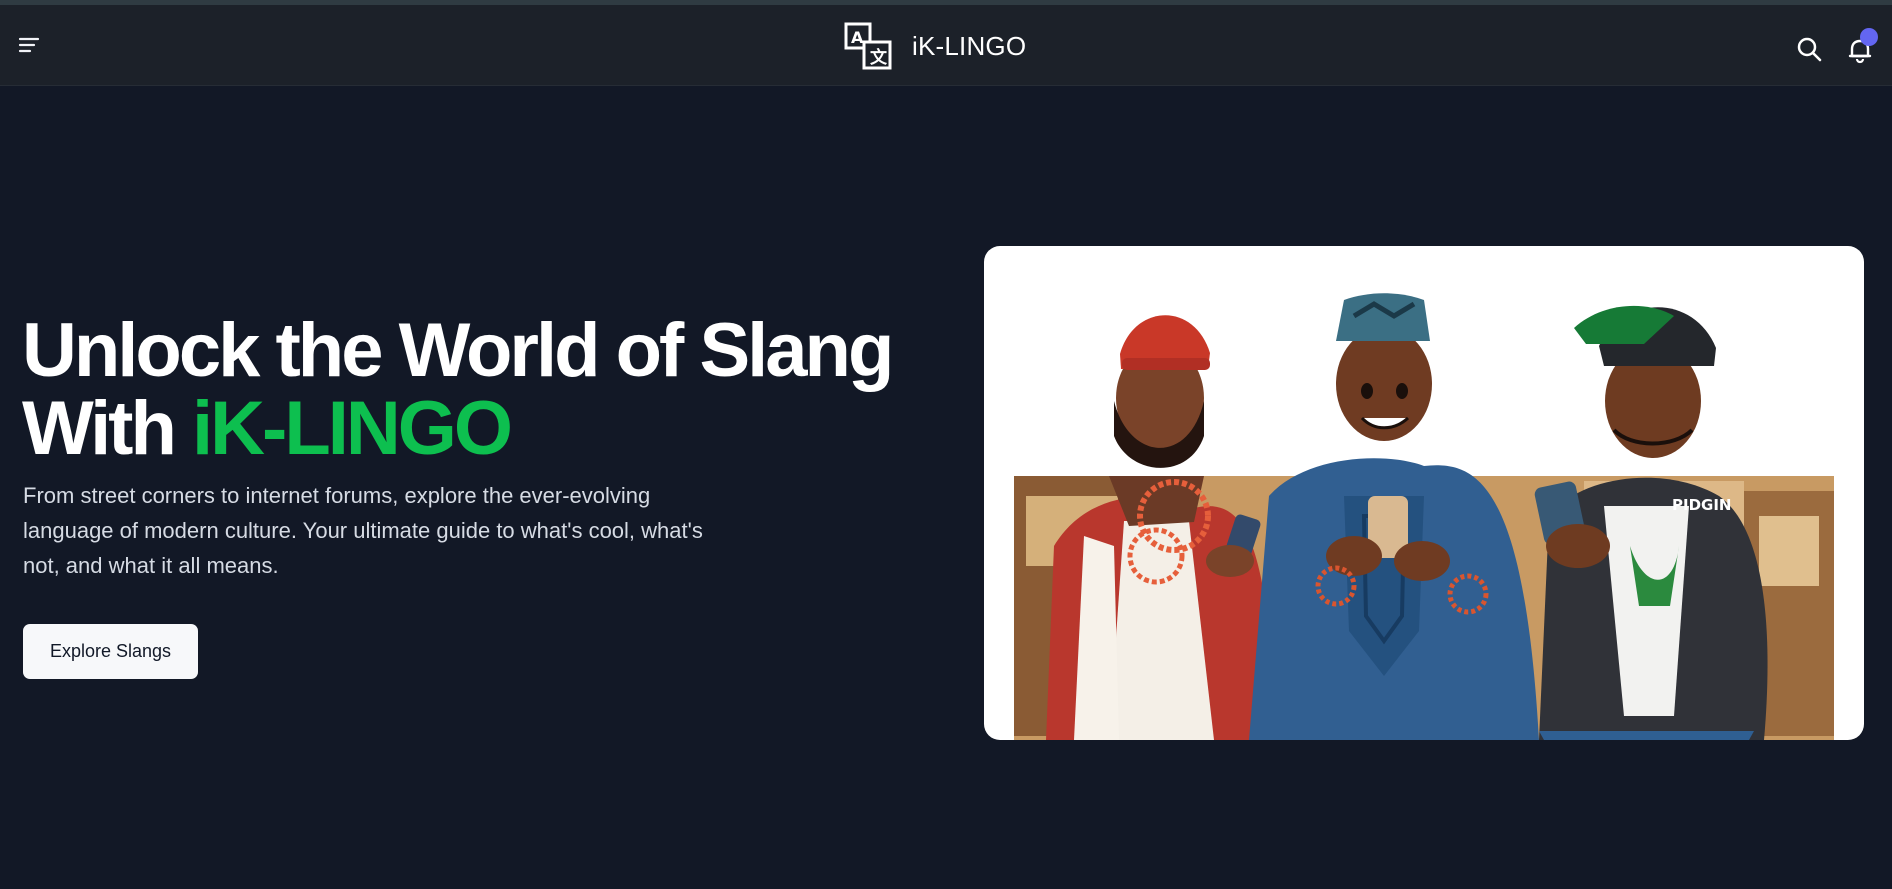  Describe the element at coordinates (969, 45) in the screenshot. I see `app-title: iK-LINGO` at that location.